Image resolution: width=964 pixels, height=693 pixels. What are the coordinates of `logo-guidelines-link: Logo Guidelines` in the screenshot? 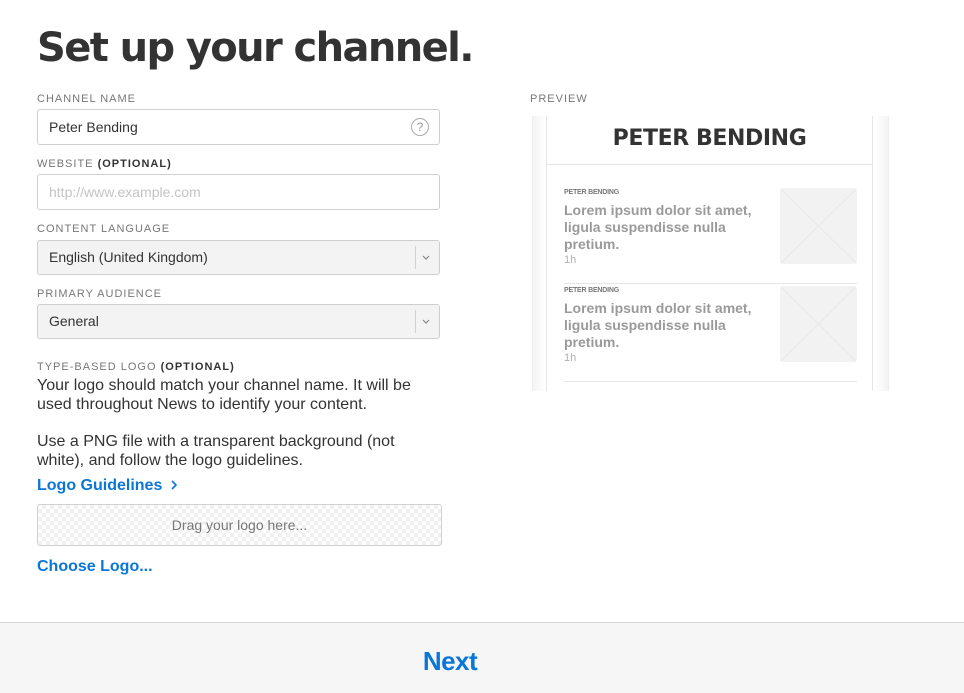 It's located at (108, 486).